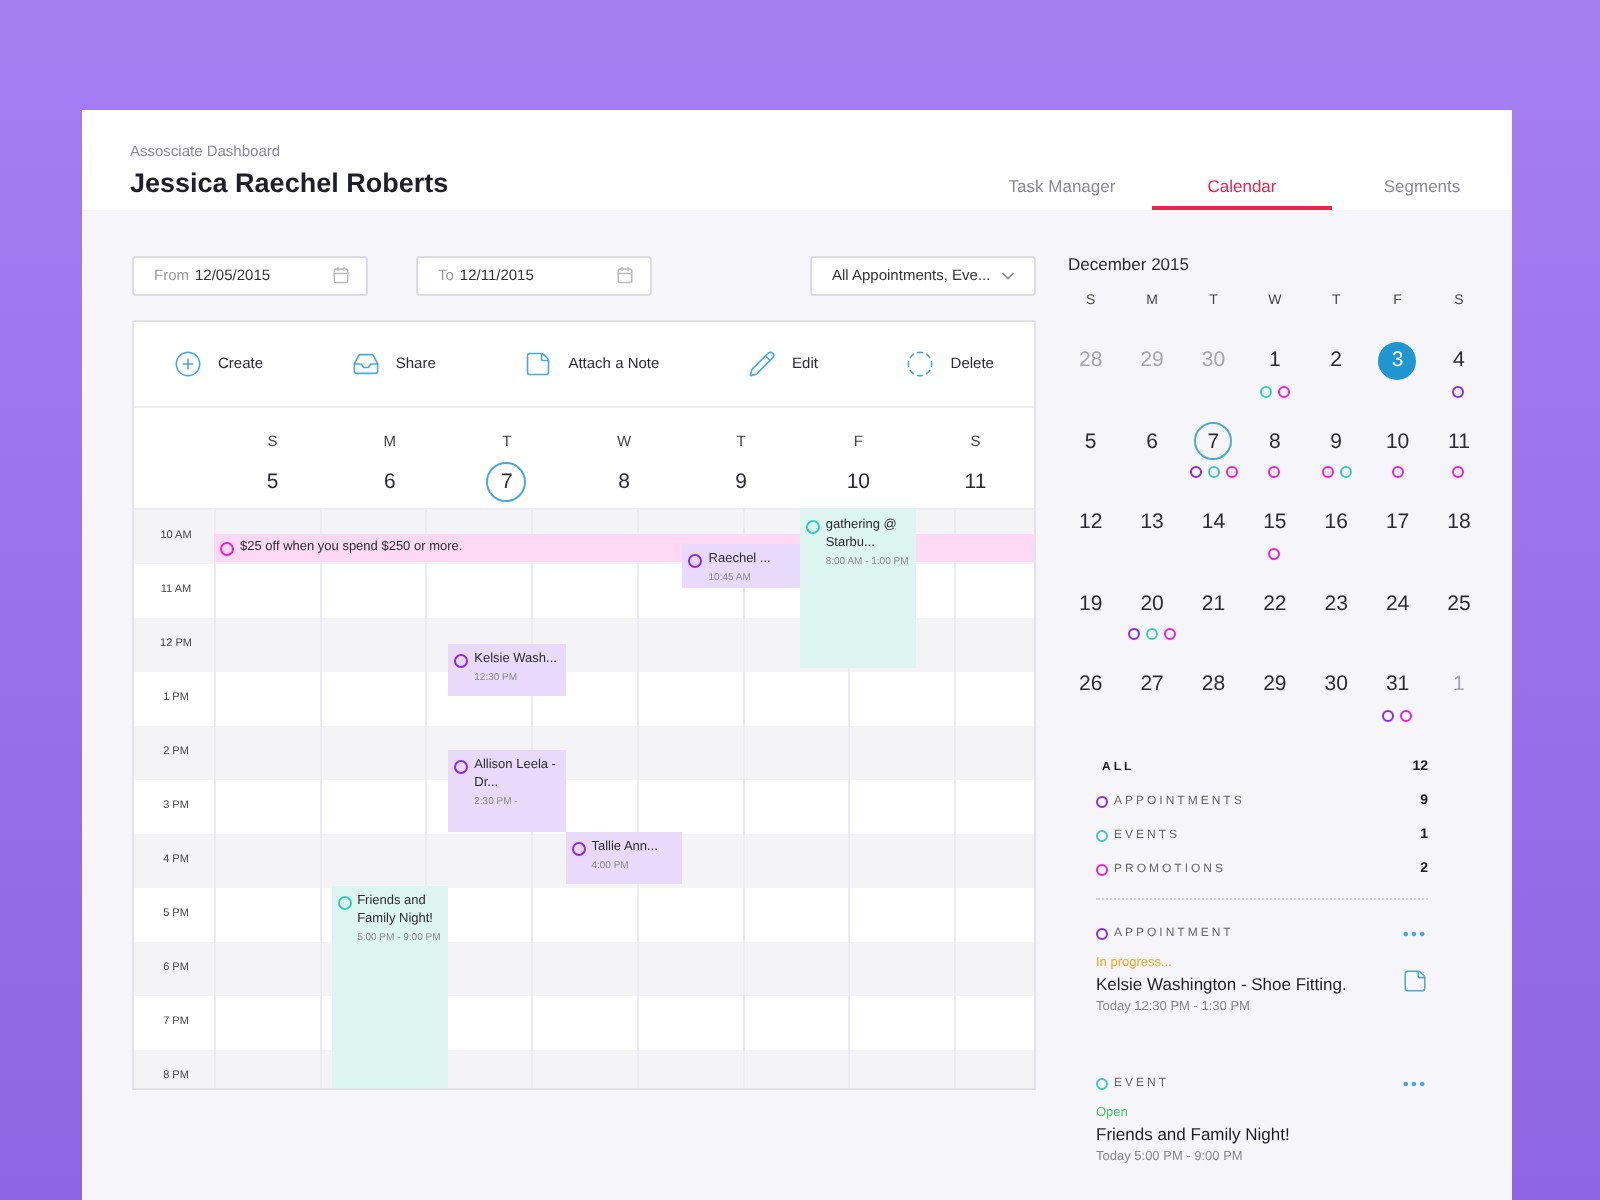  I want to click on pencil-icon, so click(762, 363).